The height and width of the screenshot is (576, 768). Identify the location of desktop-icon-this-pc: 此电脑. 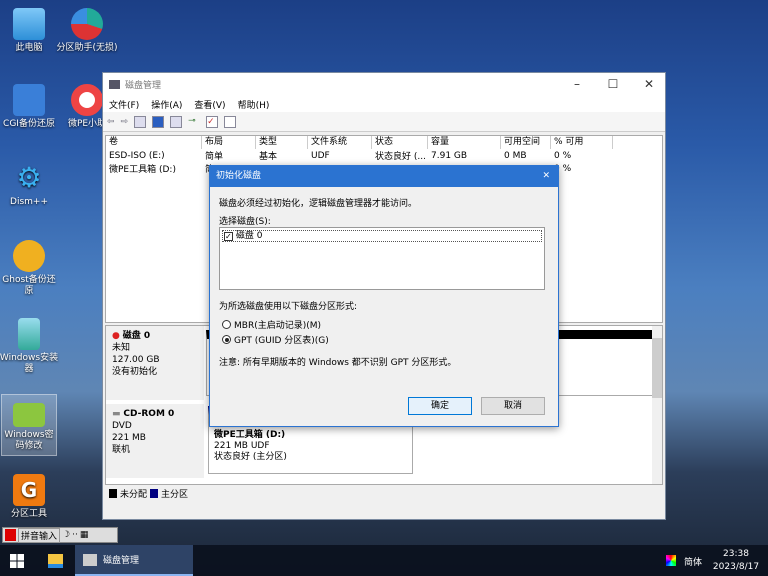
(30, 31).